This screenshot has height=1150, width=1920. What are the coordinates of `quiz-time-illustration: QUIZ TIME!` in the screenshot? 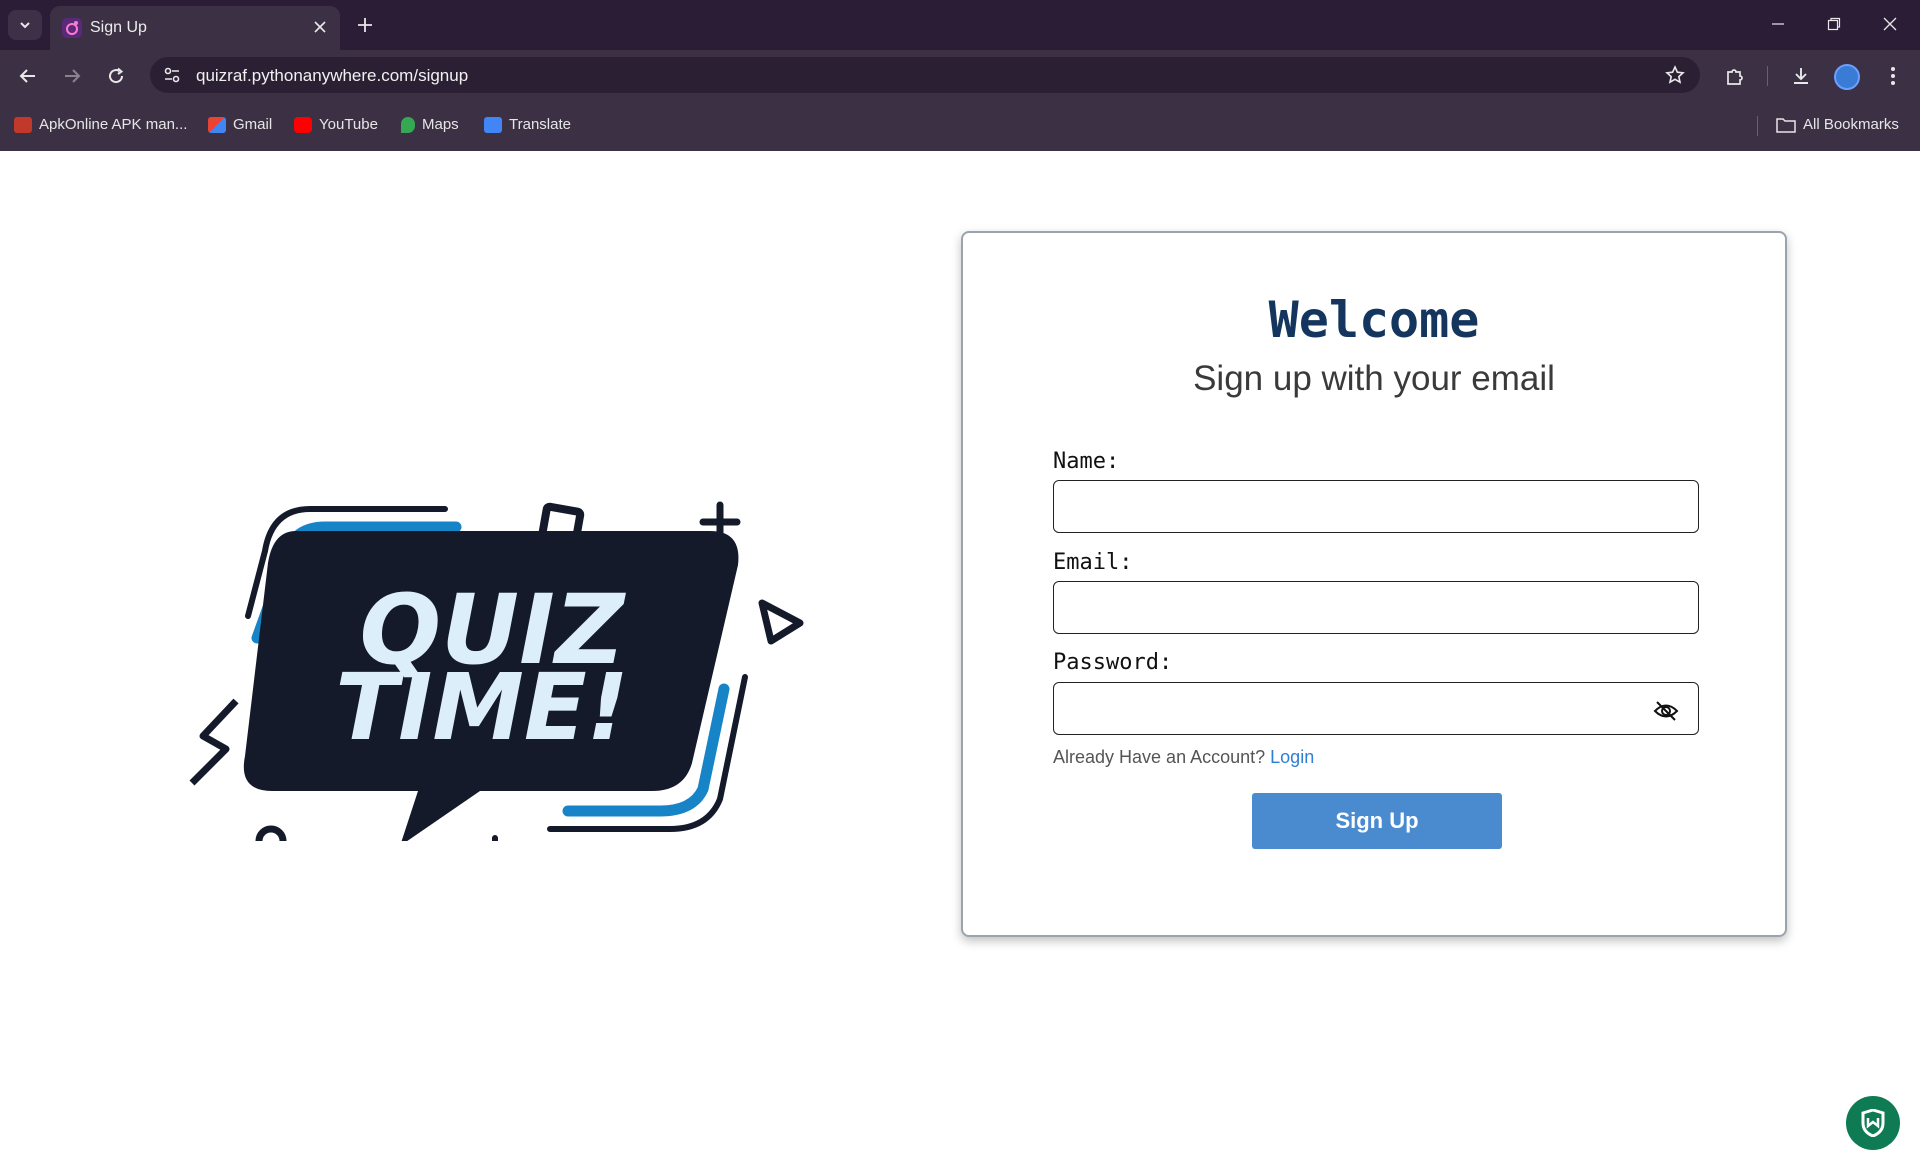 It's located at (496, 671).